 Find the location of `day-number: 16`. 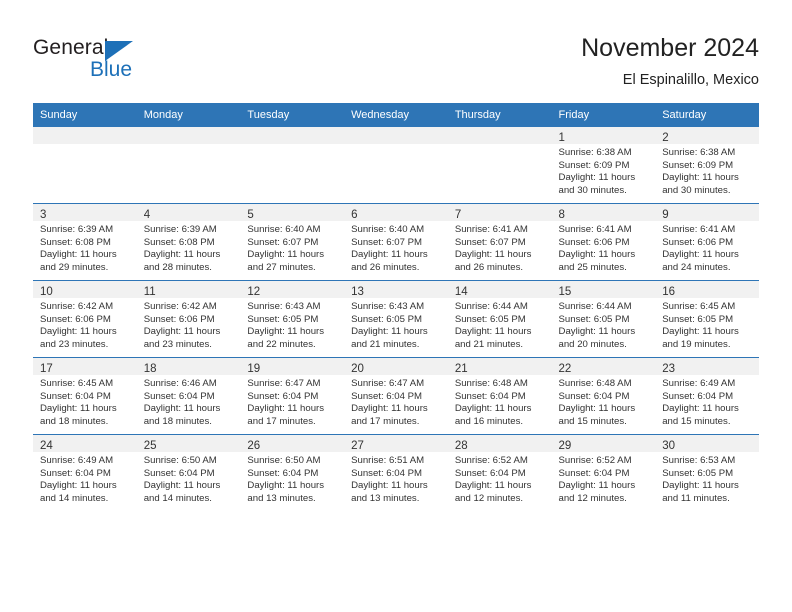

day-number: 16 is located at coordinates (669, 292).